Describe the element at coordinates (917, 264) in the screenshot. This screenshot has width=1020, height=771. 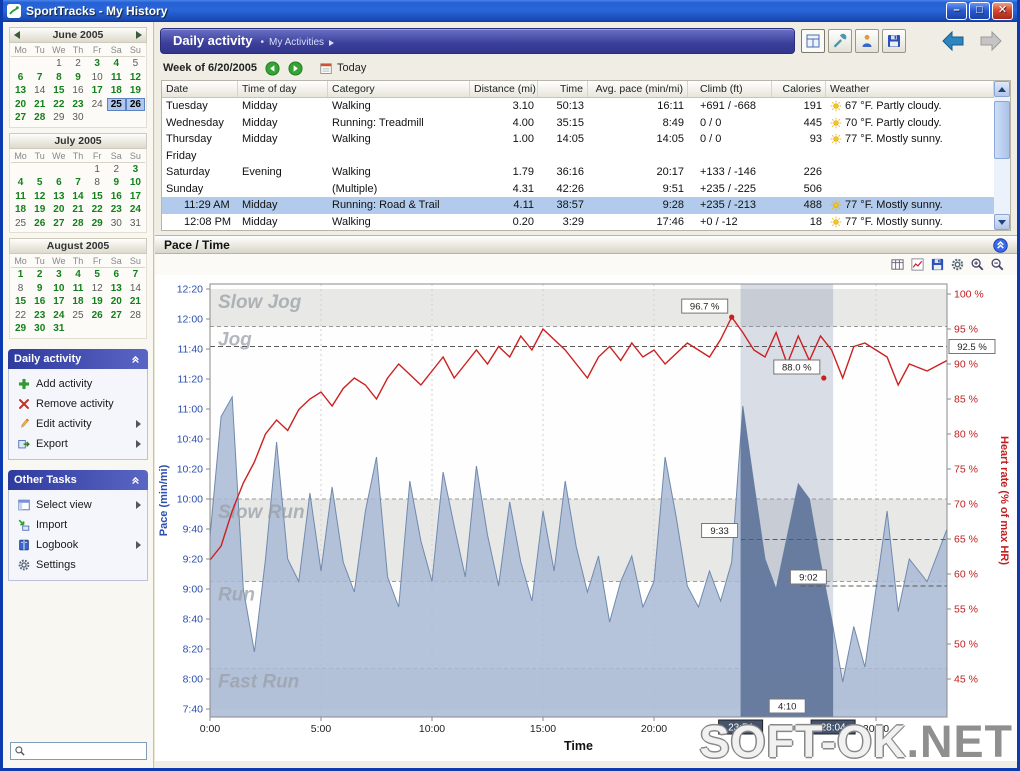
I see `line-chart-icon` at that location.